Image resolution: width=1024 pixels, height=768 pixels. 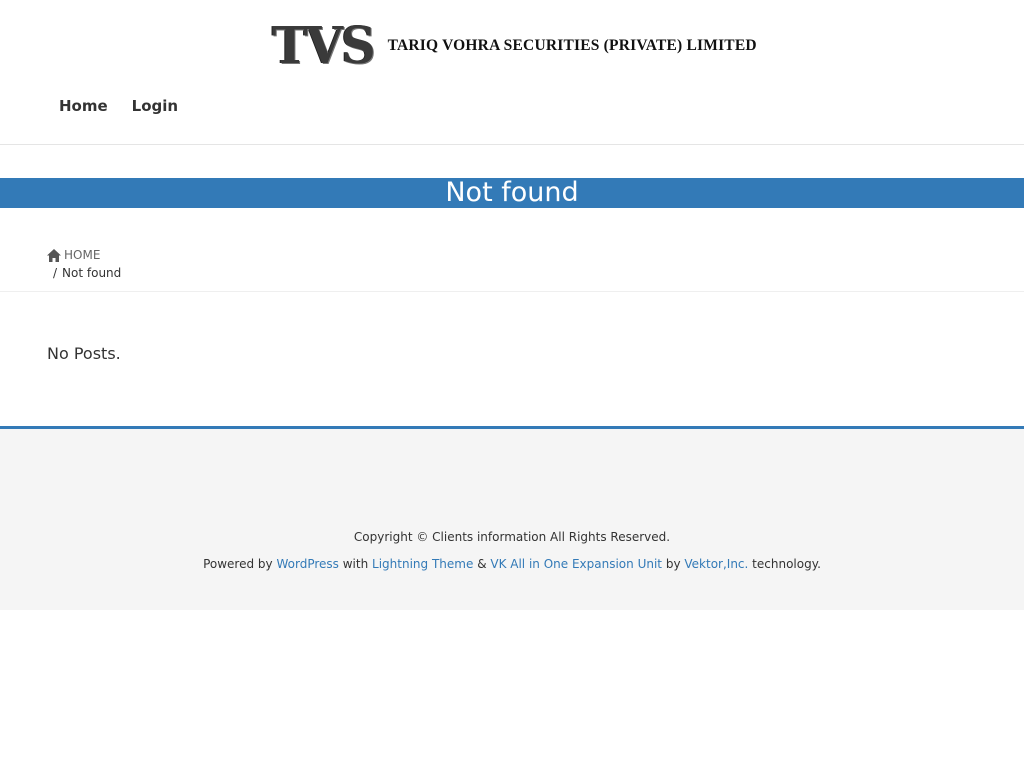 I want to click on powered-amp: &, so click(x=482, y=564).